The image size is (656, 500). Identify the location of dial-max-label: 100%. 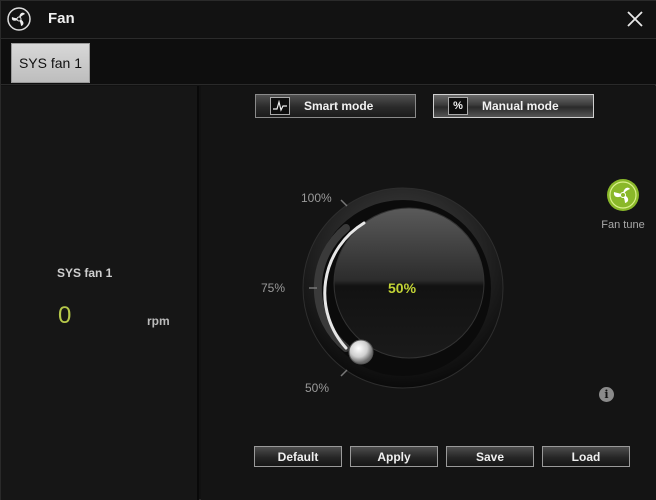
(316, 198).